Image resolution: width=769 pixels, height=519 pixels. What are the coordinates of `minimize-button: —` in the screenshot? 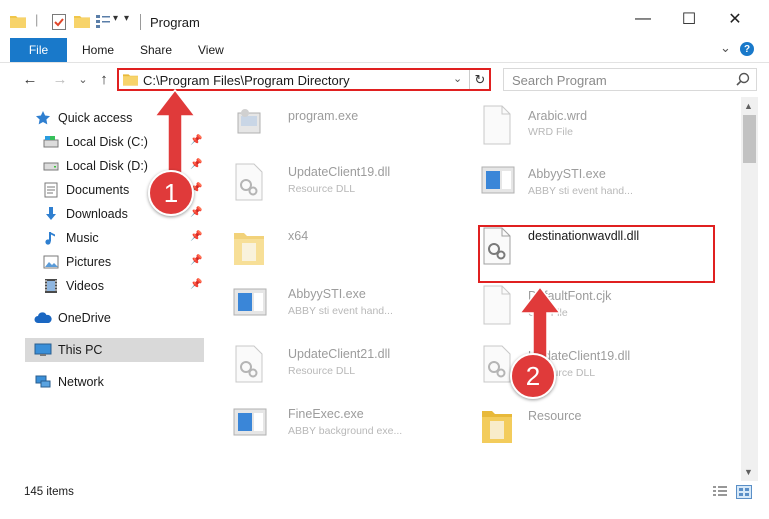 It's located at (643, 19).